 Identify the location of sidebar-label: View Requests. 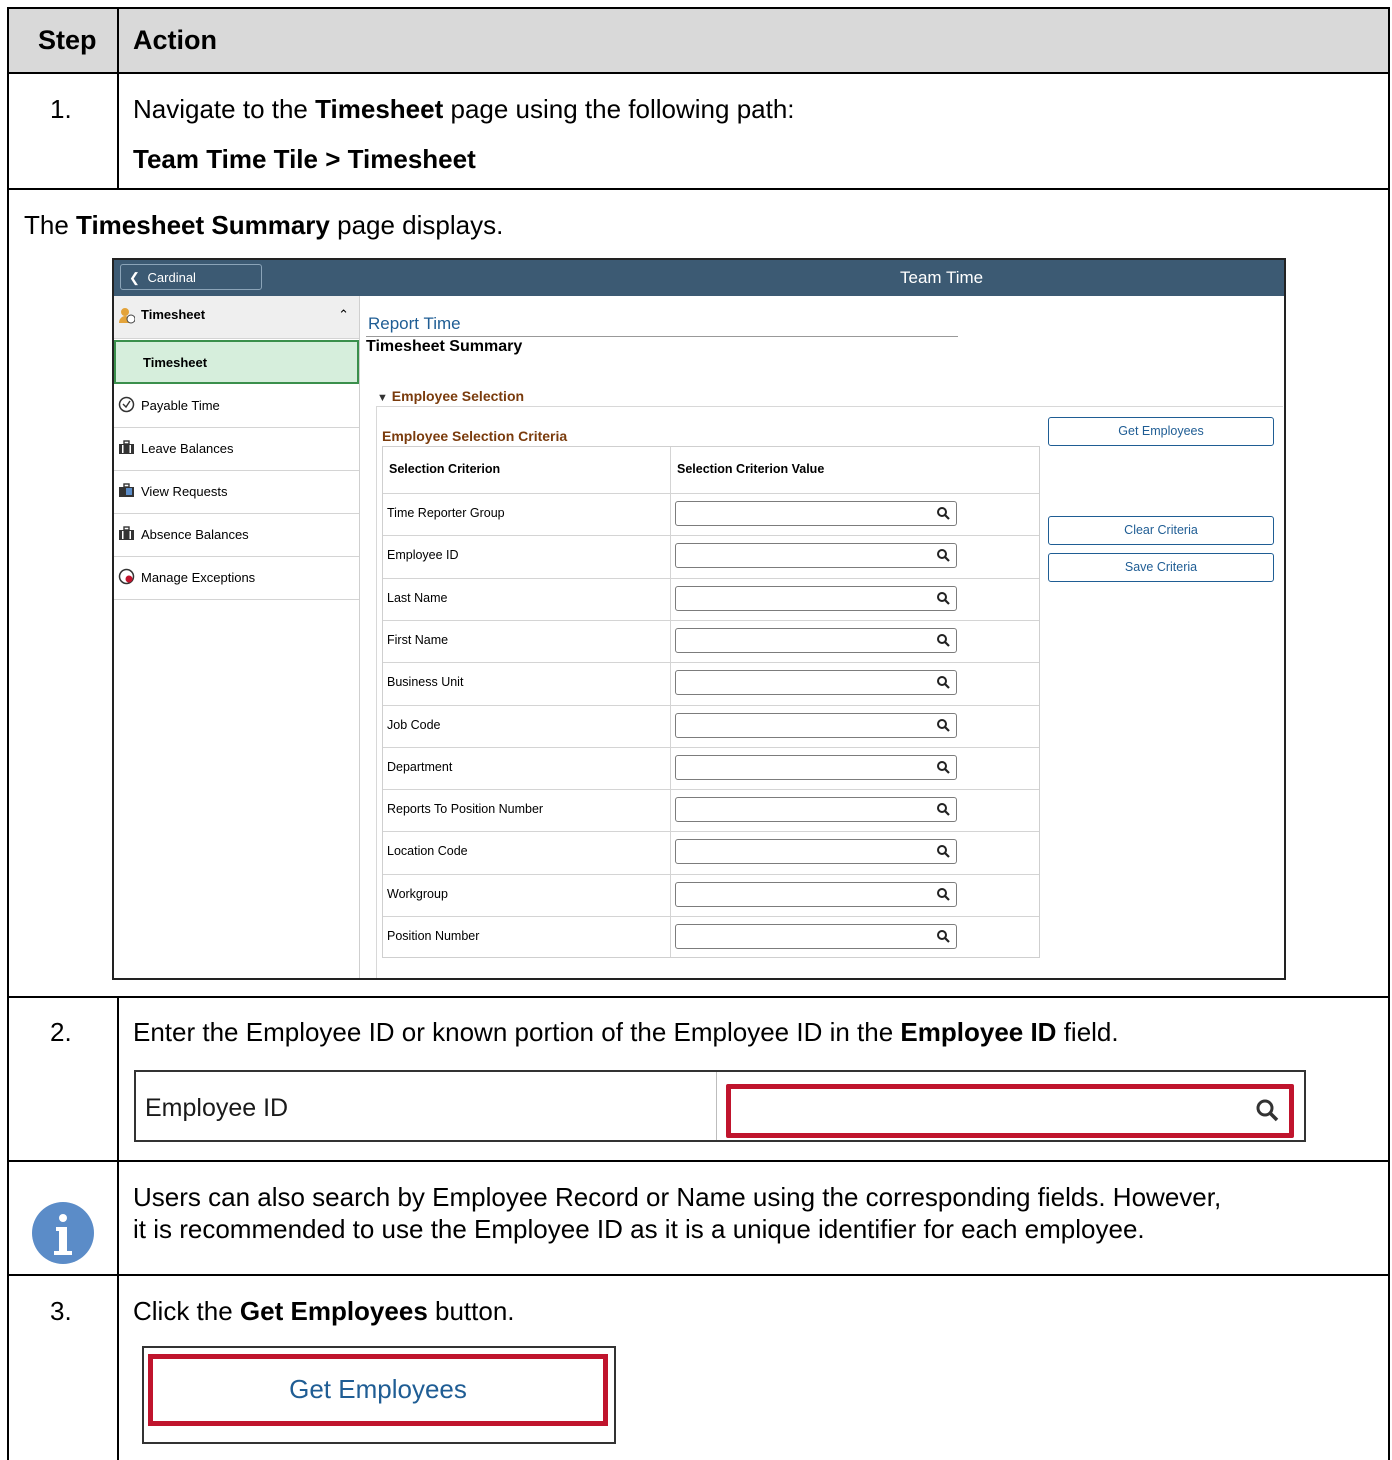
(184, 491).